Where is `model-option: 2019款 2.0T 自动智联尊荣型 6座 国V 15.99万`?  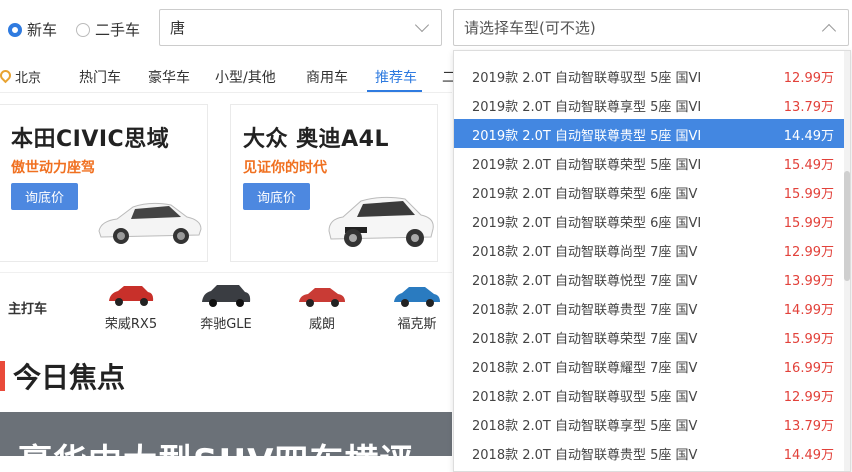 model-option: 2019款 2.0T 自动智联尊荣型 6座 国V 15.99万 is located at coordinates (649, 191).